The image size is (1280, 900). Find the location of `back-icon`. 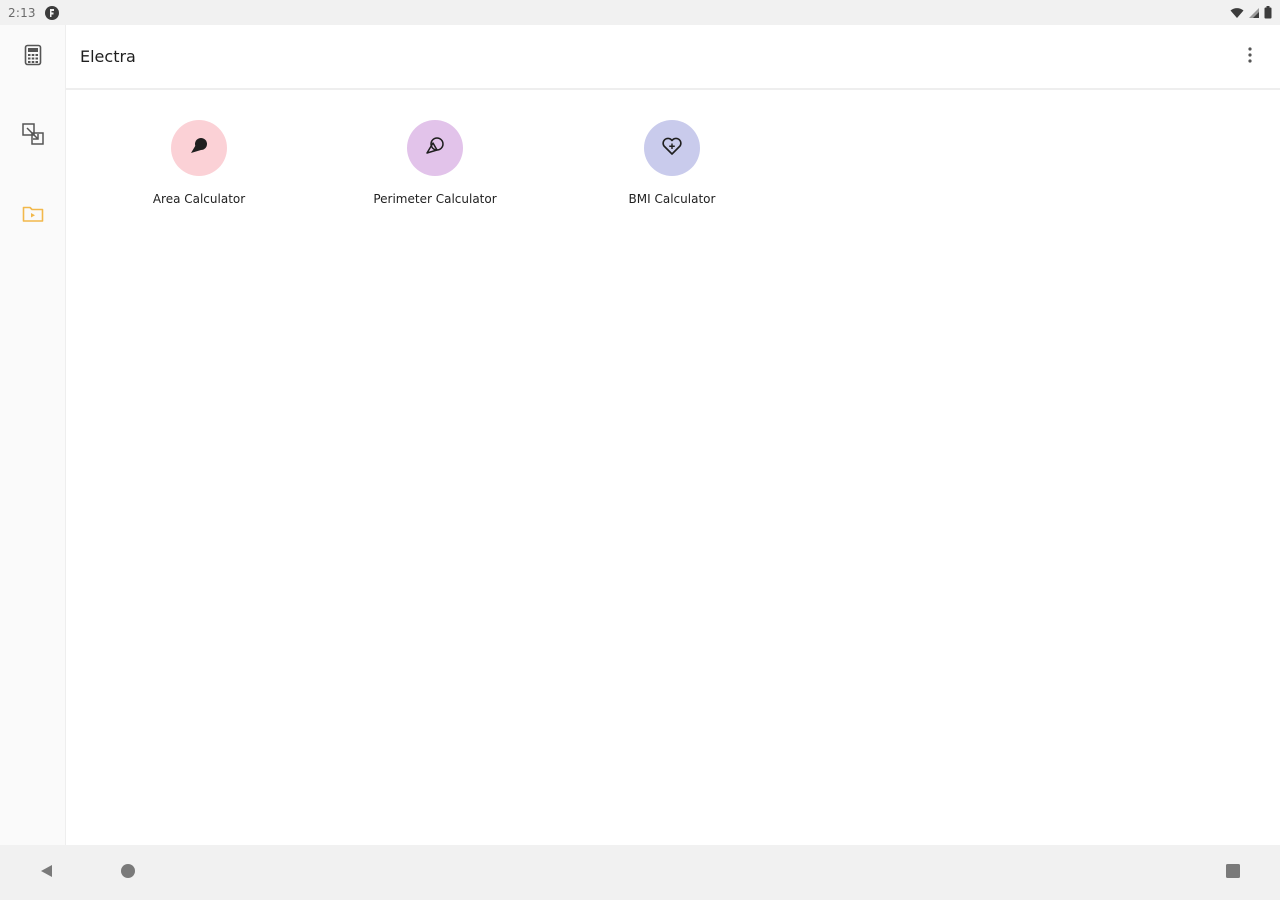

back-icon is located at coordinates (47, 873).